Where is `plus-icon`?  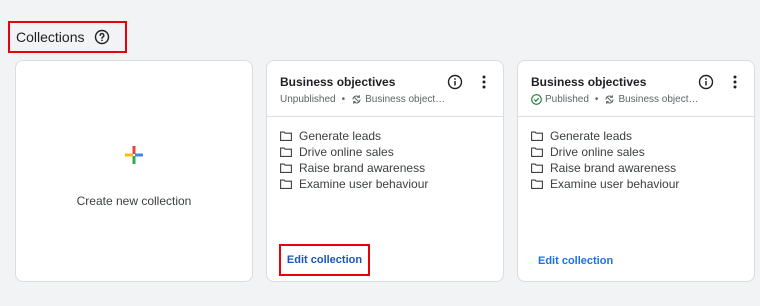 plus-icon is located at coordinates (134, 157).